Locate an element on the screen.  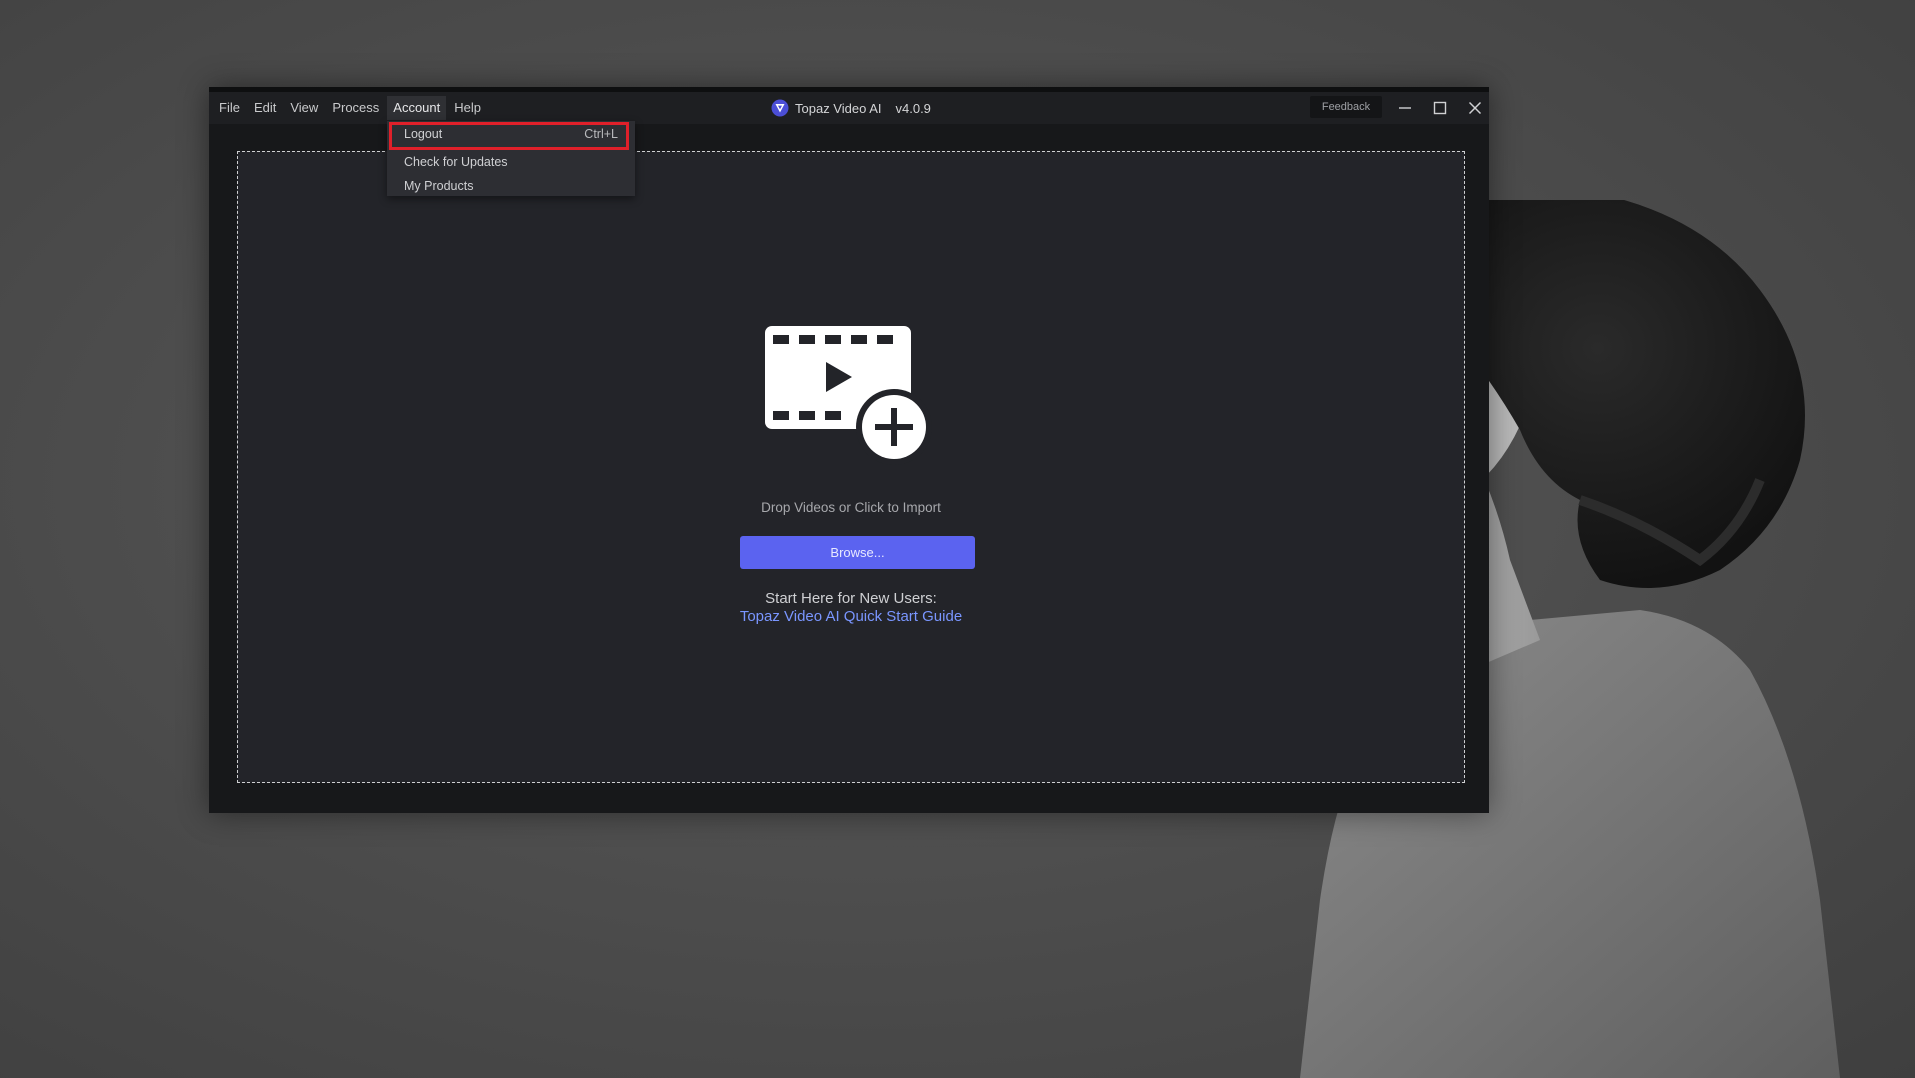
minimize-button is located at coordinates (1405, 108).